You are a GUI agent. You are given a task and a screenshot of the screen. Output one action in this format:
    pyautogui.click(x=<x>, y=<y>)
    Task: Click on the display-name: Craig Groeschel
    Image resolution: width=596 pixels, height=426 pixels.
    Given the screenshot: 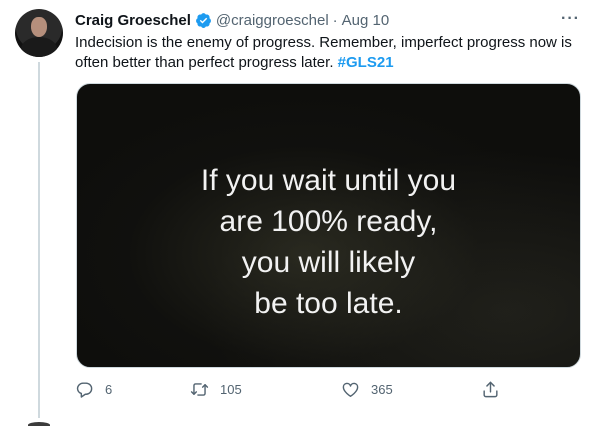 What is the action you would take?
    pyautogui.click(x=133, y=20)
    